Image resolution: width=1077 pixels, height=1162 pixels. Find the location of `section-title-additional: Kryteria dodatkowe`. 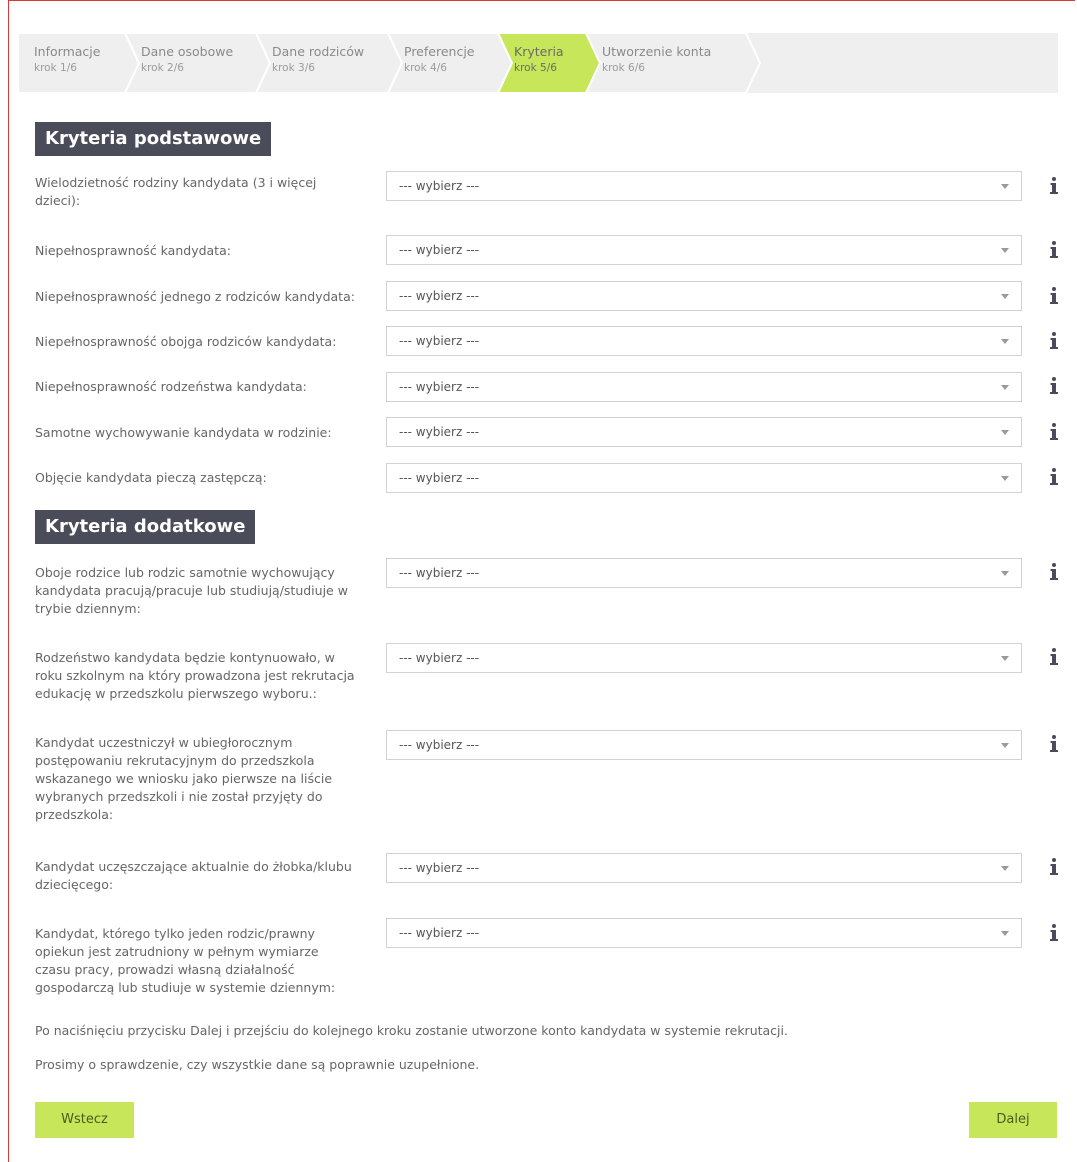

section-title-additional: Kryteria dodatkowe is located at coordinates (145, 527).